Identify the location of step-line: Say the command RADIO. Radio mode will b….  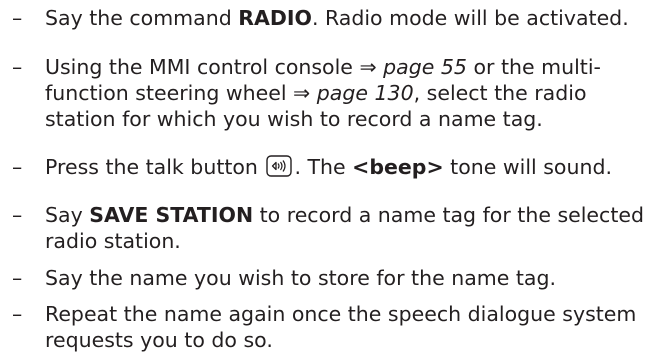
(337, 18).